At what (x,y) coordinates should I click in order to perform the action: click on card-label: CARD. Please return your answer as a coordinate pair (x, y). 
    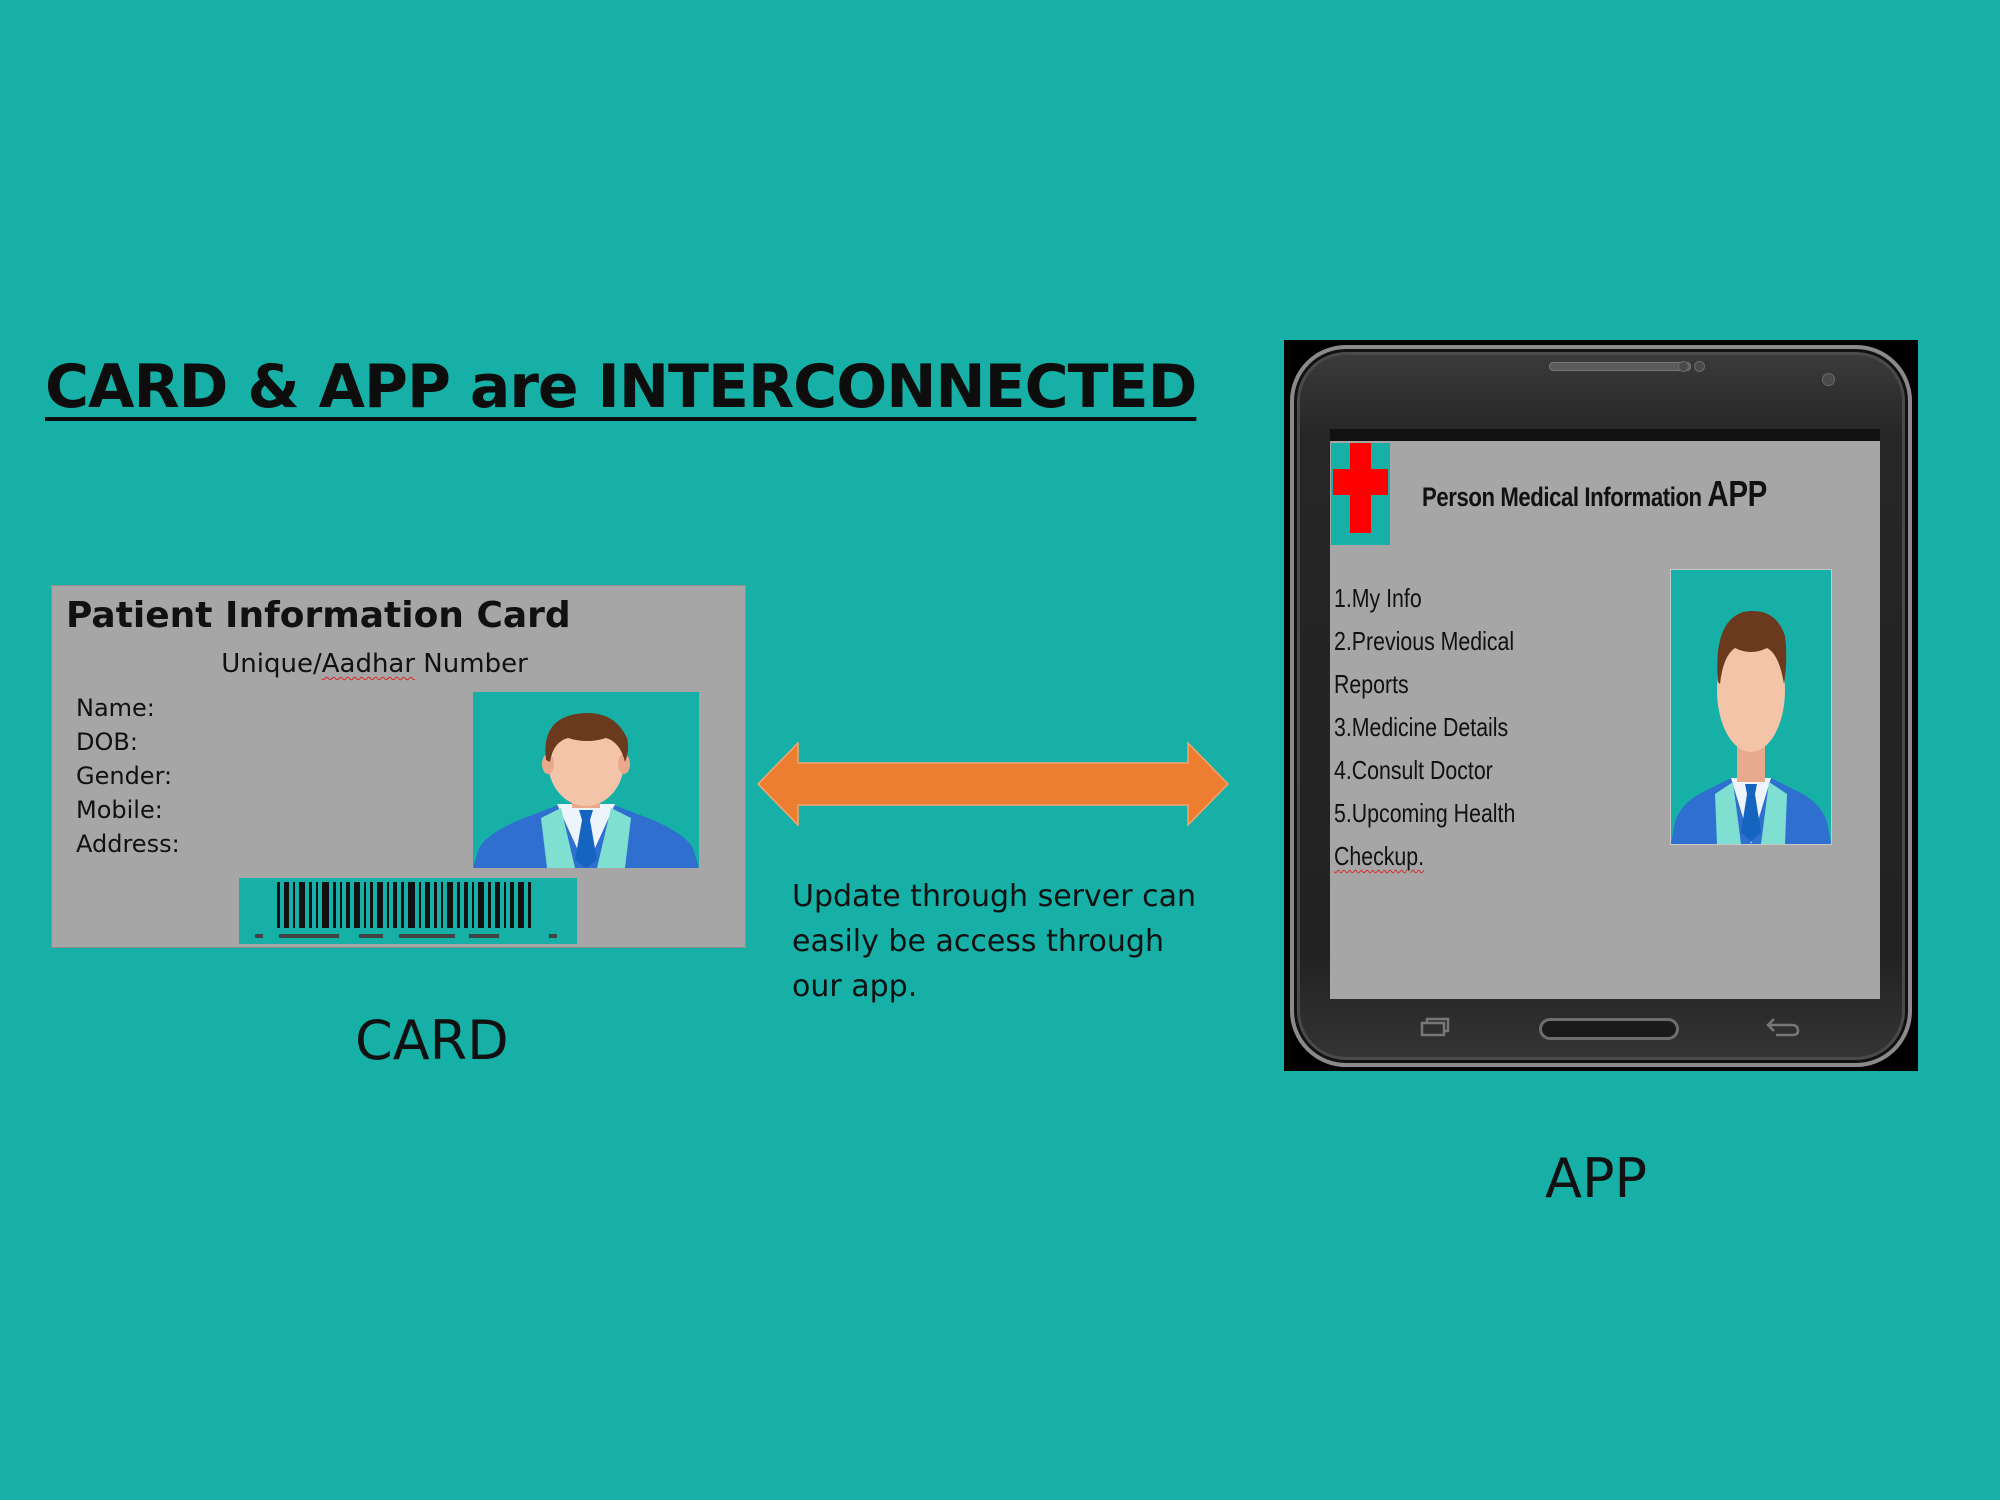
    Looking at the image, I should click on (432, 1040).